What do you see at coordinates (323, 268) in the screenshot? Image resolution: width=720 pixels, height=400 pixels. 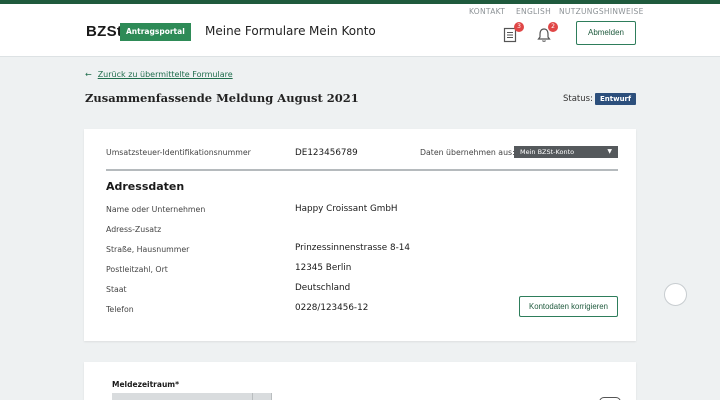 I see `postal-city-value: 12345 Berlin` at bounding box center [323, 268].